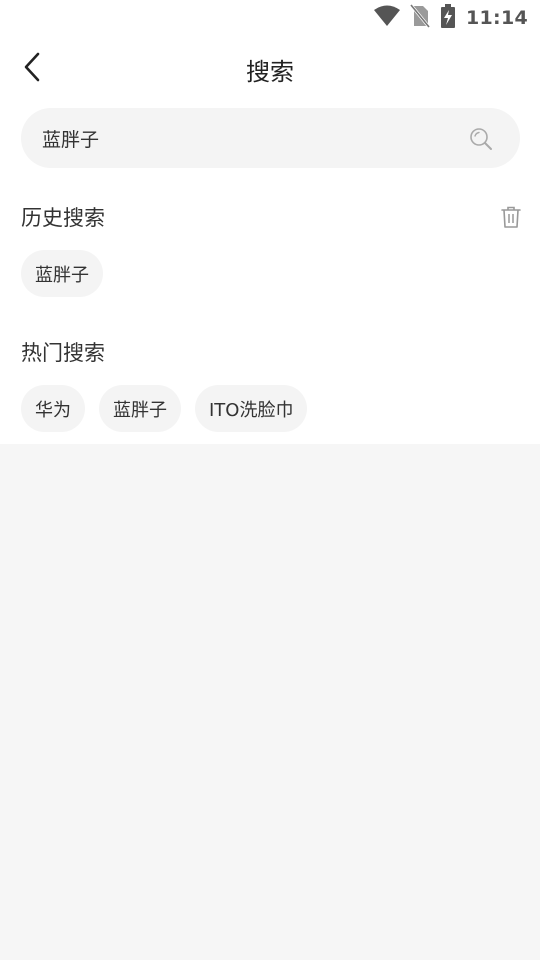 The image size is (540, 960). I want to click on hot-chip: 蓝胖子, so click(140, 408).